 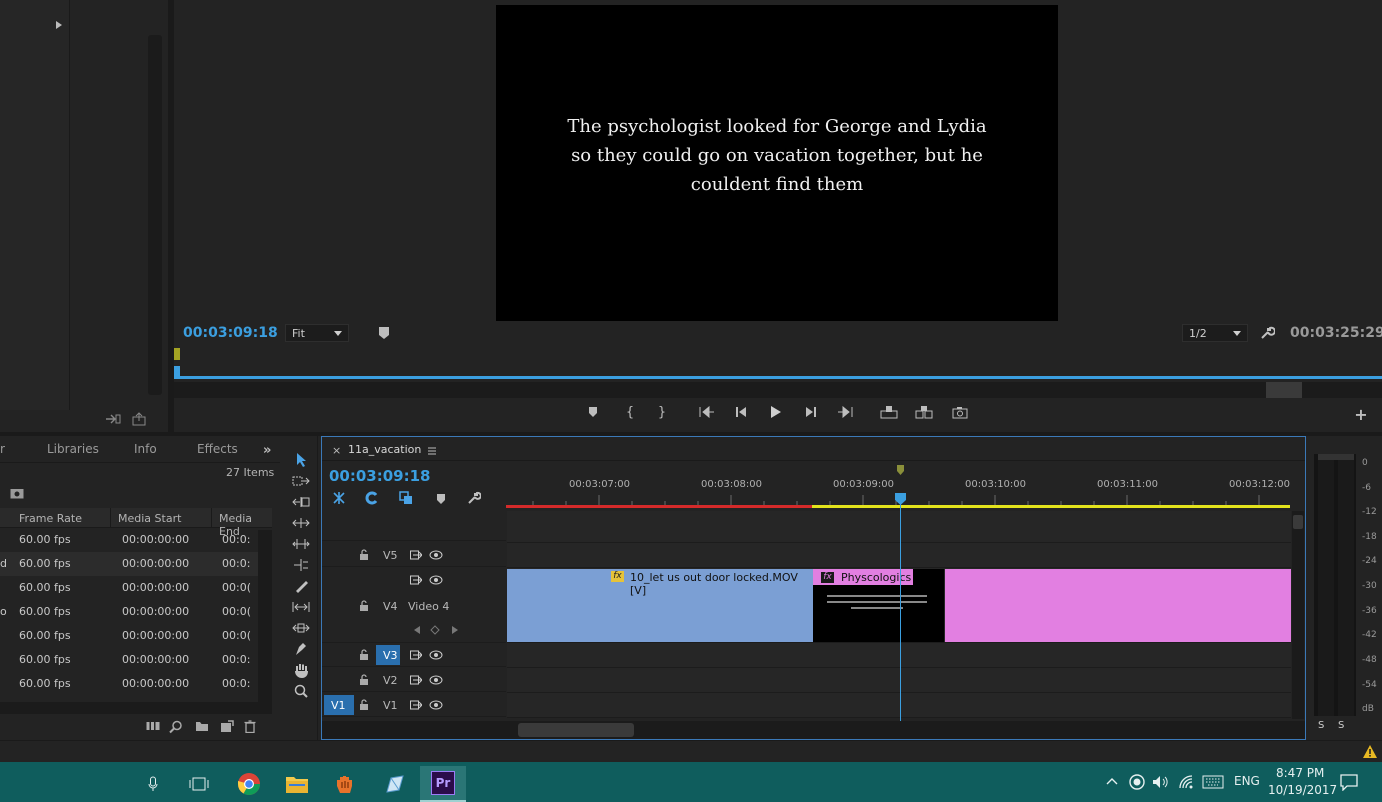 I want to click on ripple-edit-tool-icon, so click(x=301, y=502).